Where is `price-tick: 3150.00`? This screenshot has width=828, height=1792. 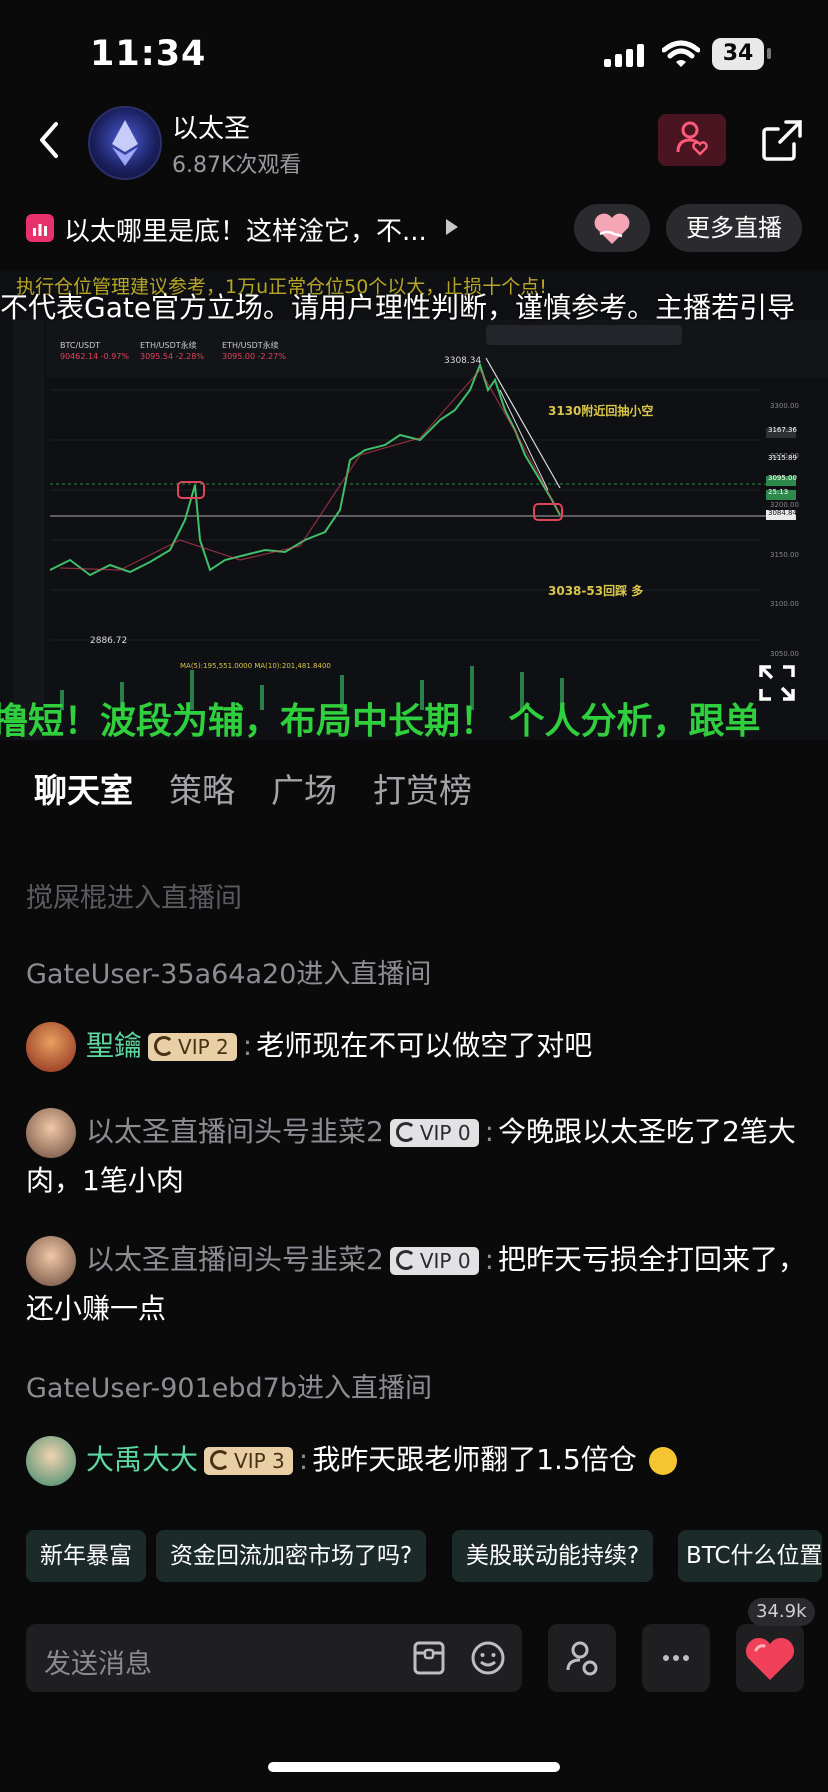 price-tick: 3150.00 is located at coordinates (784, 554).